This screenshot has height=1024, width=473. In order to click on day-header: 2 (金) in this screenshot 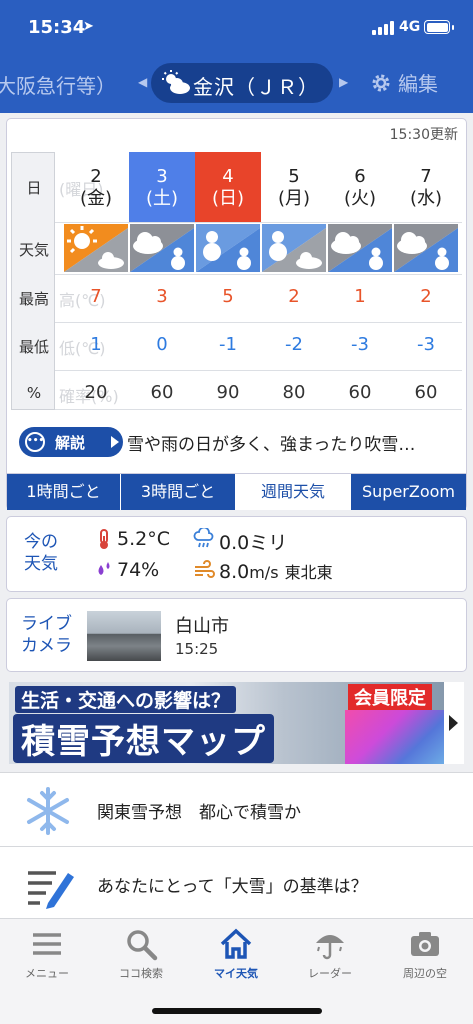, I will do `click(96, 187)`.